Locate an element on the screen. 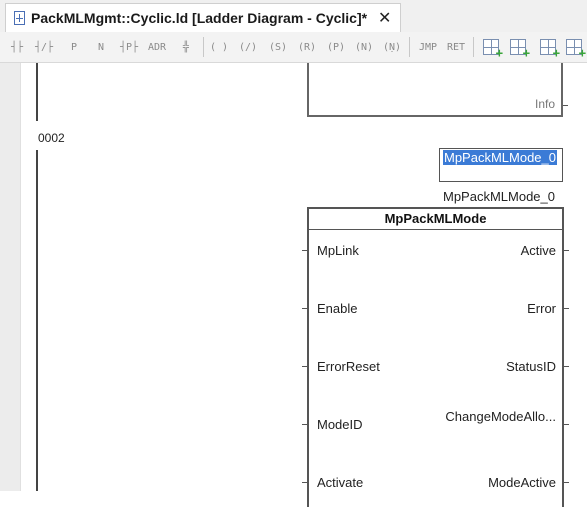  contact-p-icon: P is located at coordinates (74, 47).